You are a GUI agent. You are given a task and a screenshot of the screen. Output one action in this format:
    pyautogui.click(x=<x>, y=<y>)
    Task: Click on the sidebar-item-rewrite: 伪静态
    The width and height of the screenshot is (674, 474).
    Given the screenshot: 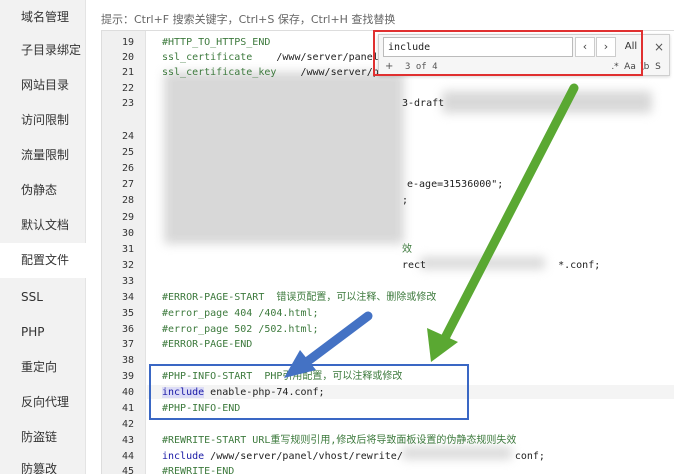 What is the action you would take?
    pyautogui.click(x=43, y=190)
    